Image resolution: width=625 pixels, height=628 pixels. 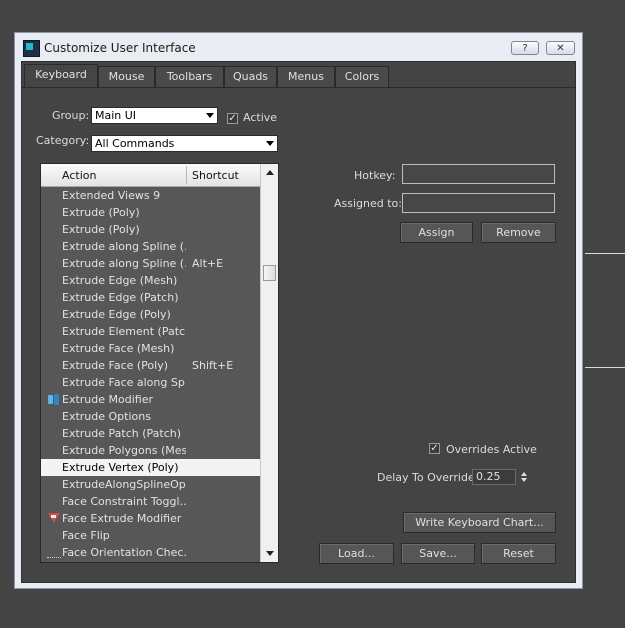 I want to click on action-name: Extrude Modifier, so click(x=107, y=399).